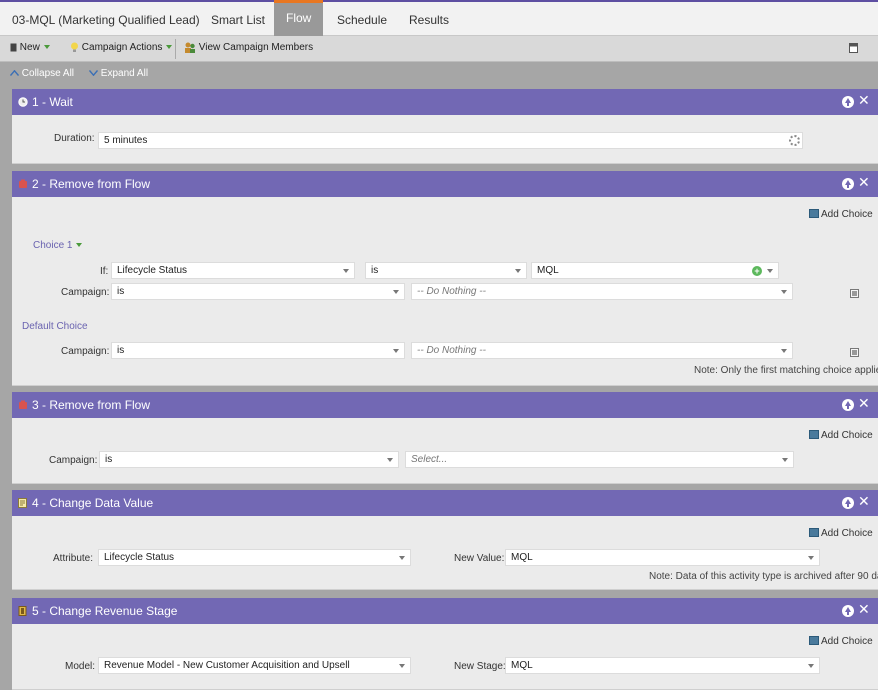  I want to click on toolbar-divider, so click(175, 49).